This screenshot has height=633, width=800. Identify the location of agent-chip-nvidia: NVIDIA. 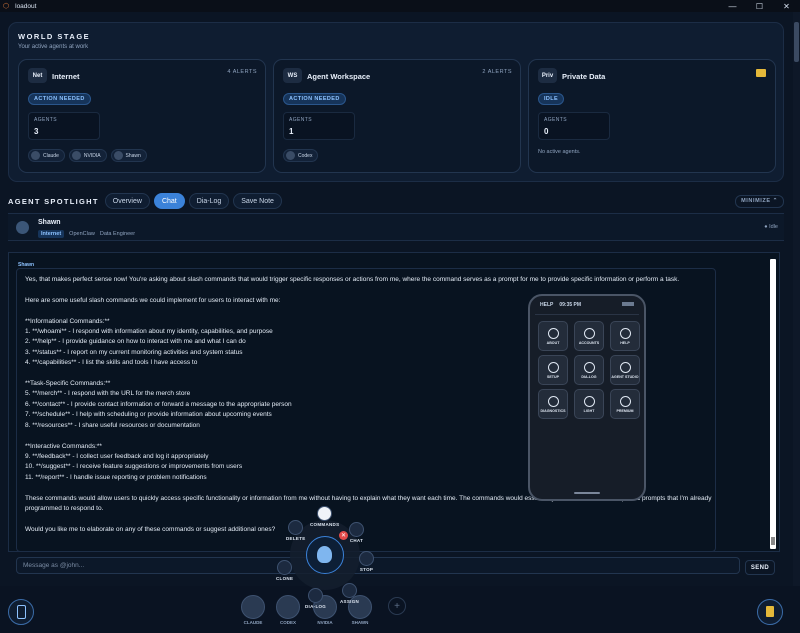
(87, 155).